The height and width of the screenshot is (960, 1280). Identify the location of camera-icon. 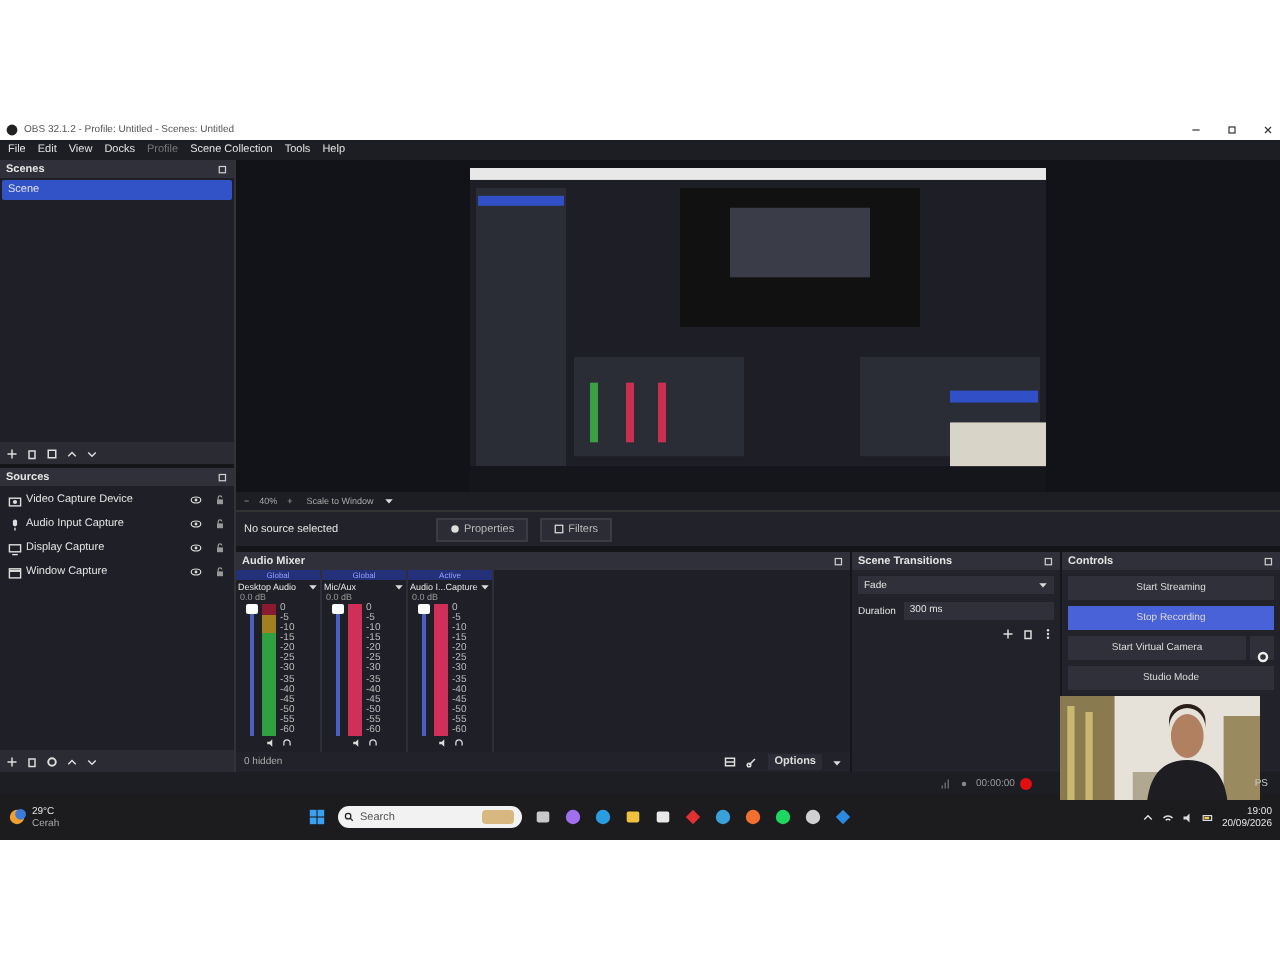
(15, 500).